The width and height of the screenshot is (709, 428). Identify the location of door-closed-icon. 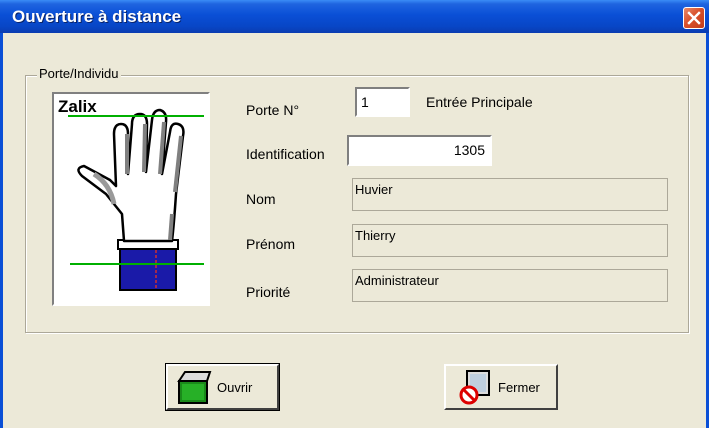
(474, 387).